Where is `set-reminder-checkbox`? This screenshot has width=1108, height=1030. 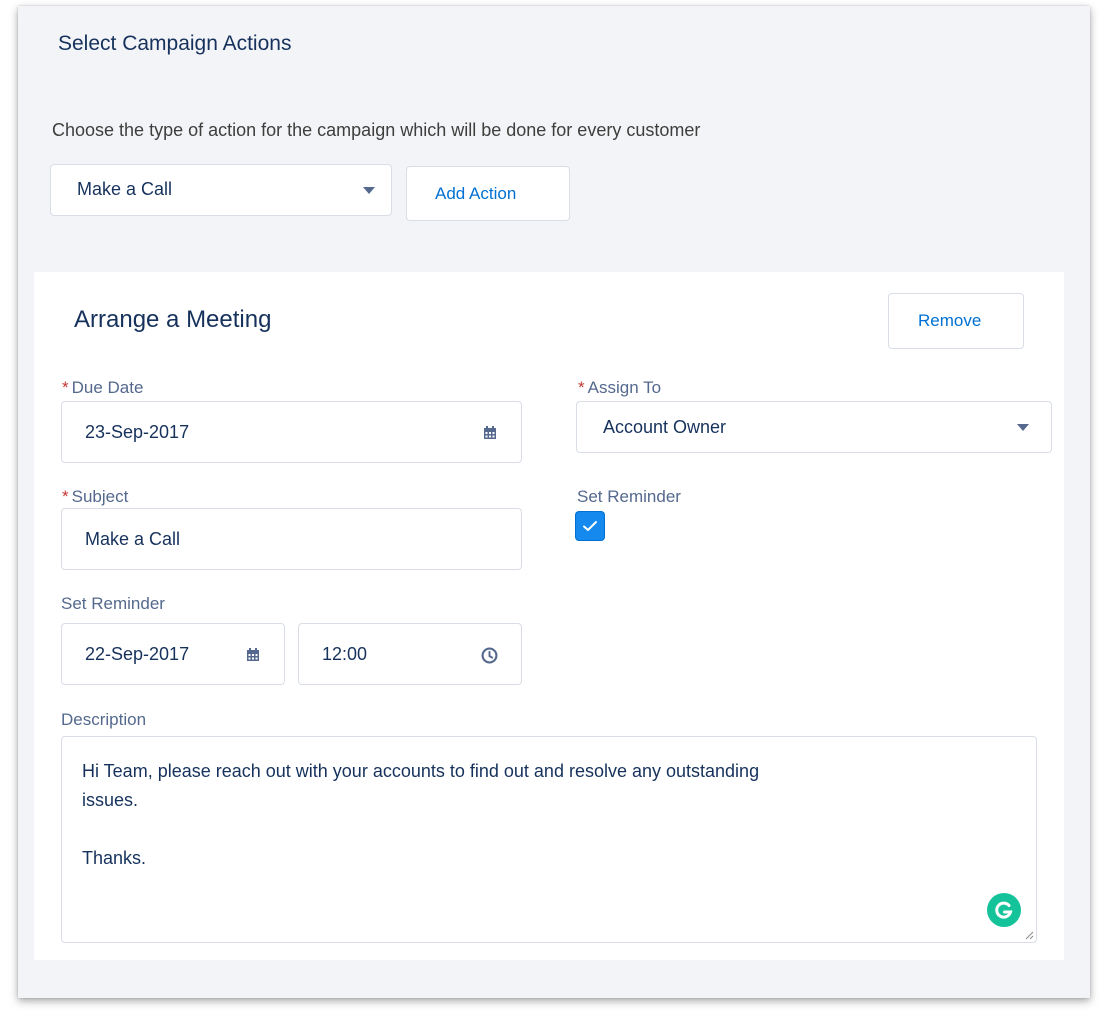 set-reminder-checkbox is located at coordinates (590, 526).